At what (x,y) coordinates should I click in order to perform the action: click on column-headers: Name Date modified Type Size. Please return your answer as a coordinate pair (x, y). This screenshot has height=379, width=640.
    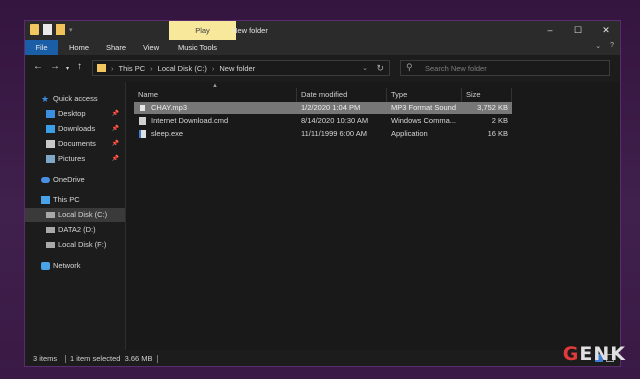
    Looking at the image, I should click on (373, 95).